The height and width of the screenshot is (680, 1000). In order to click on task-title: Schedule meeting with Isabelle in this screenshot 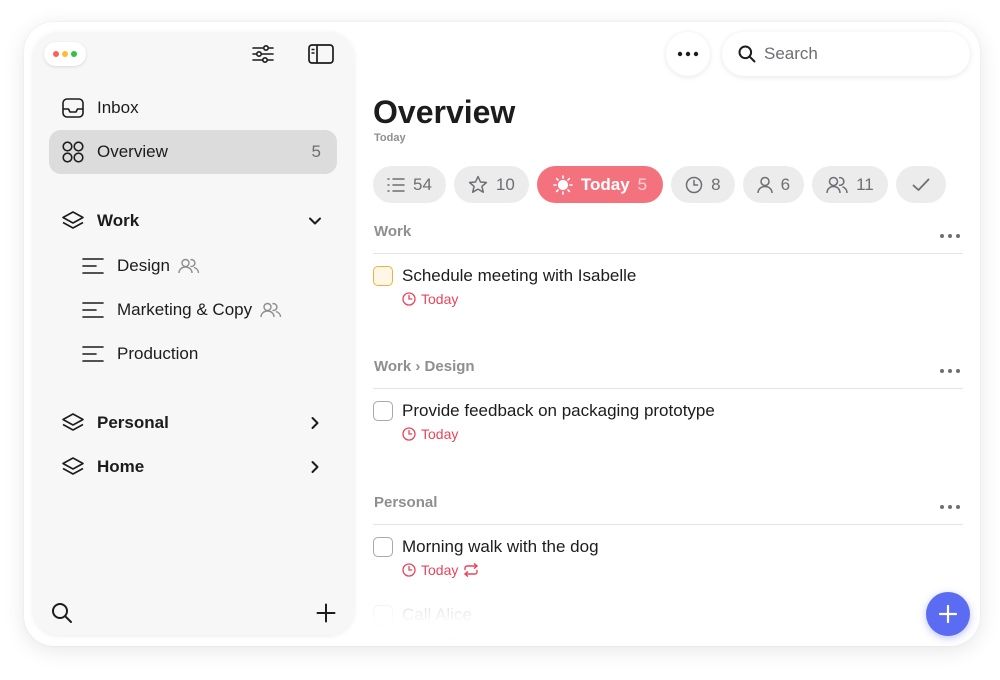, I will do `click(519, 276)`.